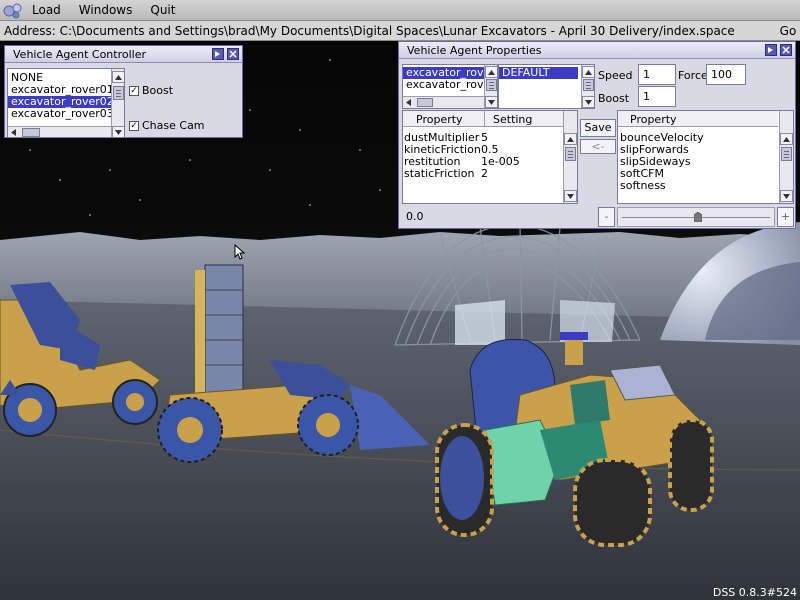 The image size is (800, 600). What do you see at coordinates (474, 50) in the screenshot?
I see `window-title: Vehicle Agent Properties` at bounding box center [474, 50].